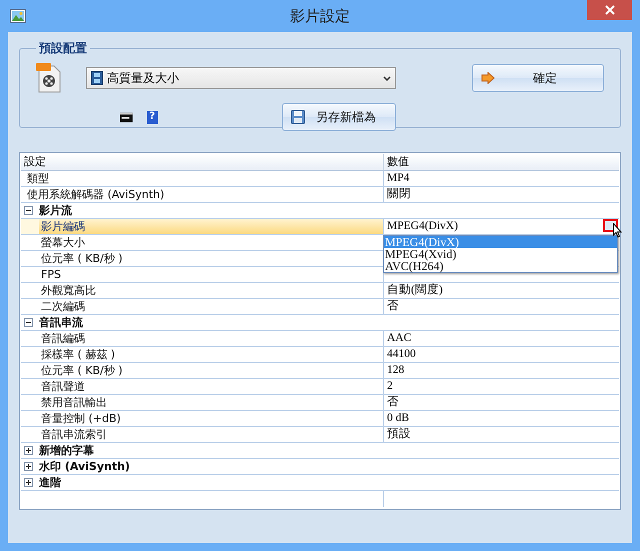  I want to click on category-label: 新增的字幕, so click(66, 450).